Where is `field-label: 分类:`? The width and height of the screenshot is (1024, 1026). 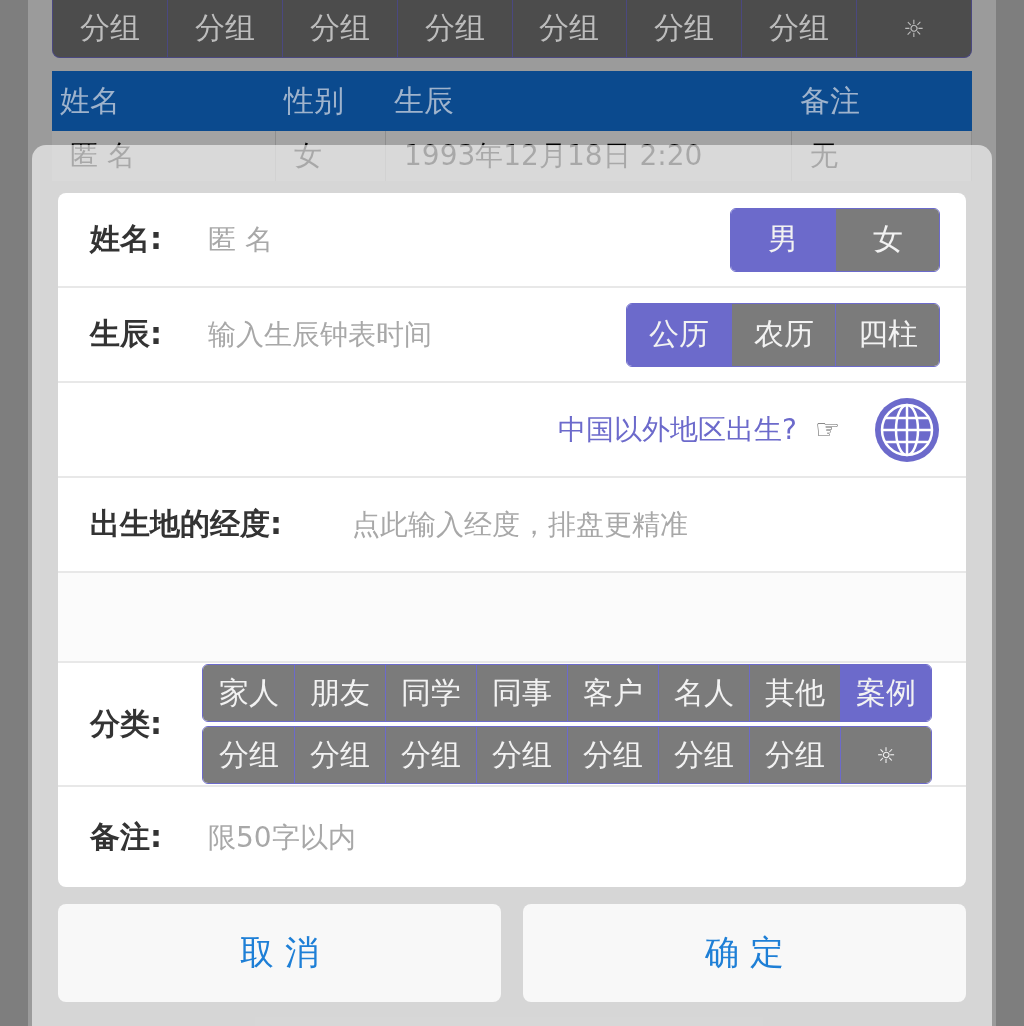
field-label: 分类: is located at coordinates (126, 723).